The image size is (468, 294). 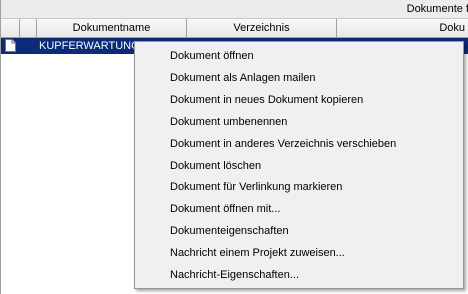 I want to click on column-header-bar: Dokumentname Verzeichnis Doku, so click(x=234, y=28).